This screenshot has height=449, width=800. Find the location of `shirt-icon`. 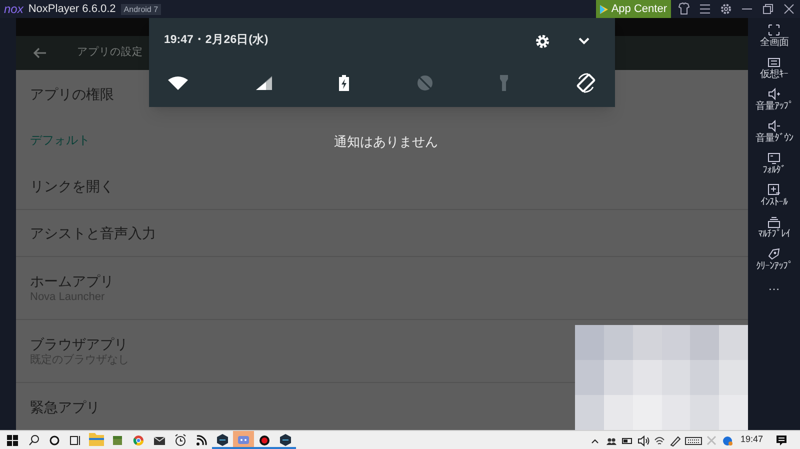

shirt-icon is located at coordinates (684, 9).